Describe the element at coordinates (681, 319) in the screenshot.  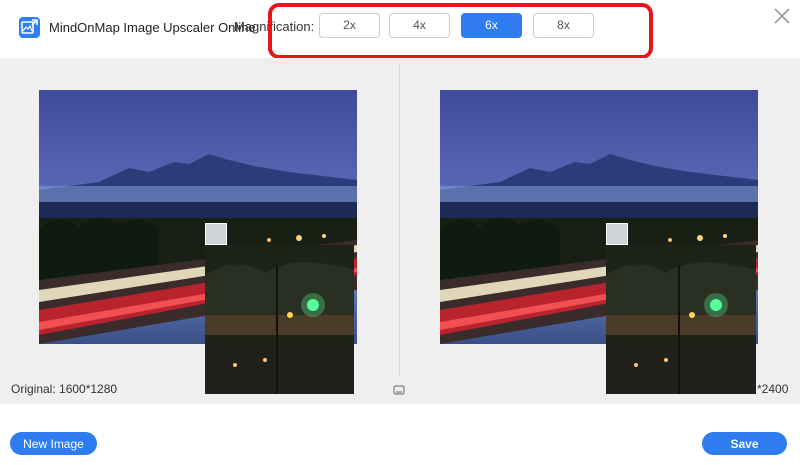
I see `upscaled-zoom-lens` at that location.